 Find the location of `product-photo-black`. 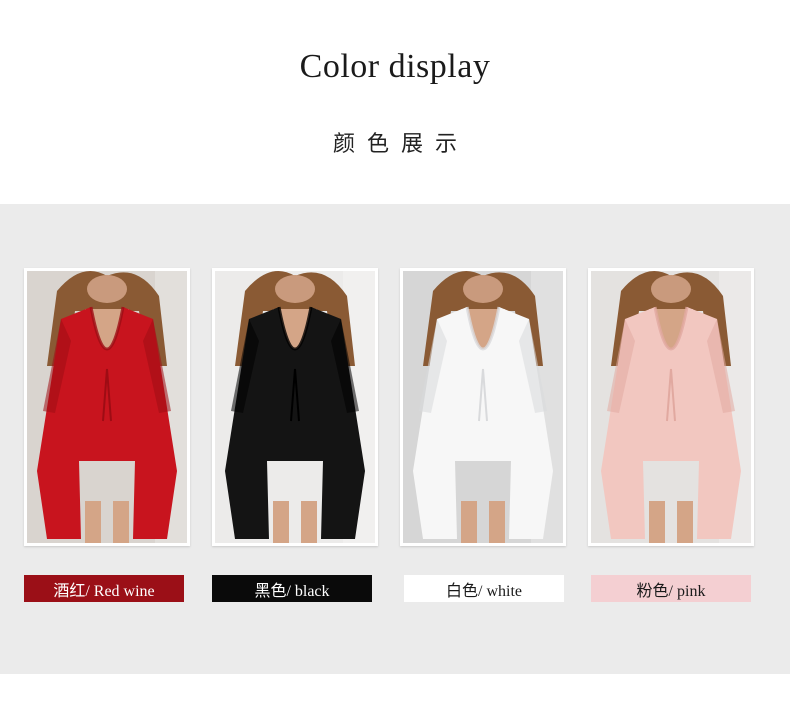

product-photo-black is located at coordinates (295, 407).